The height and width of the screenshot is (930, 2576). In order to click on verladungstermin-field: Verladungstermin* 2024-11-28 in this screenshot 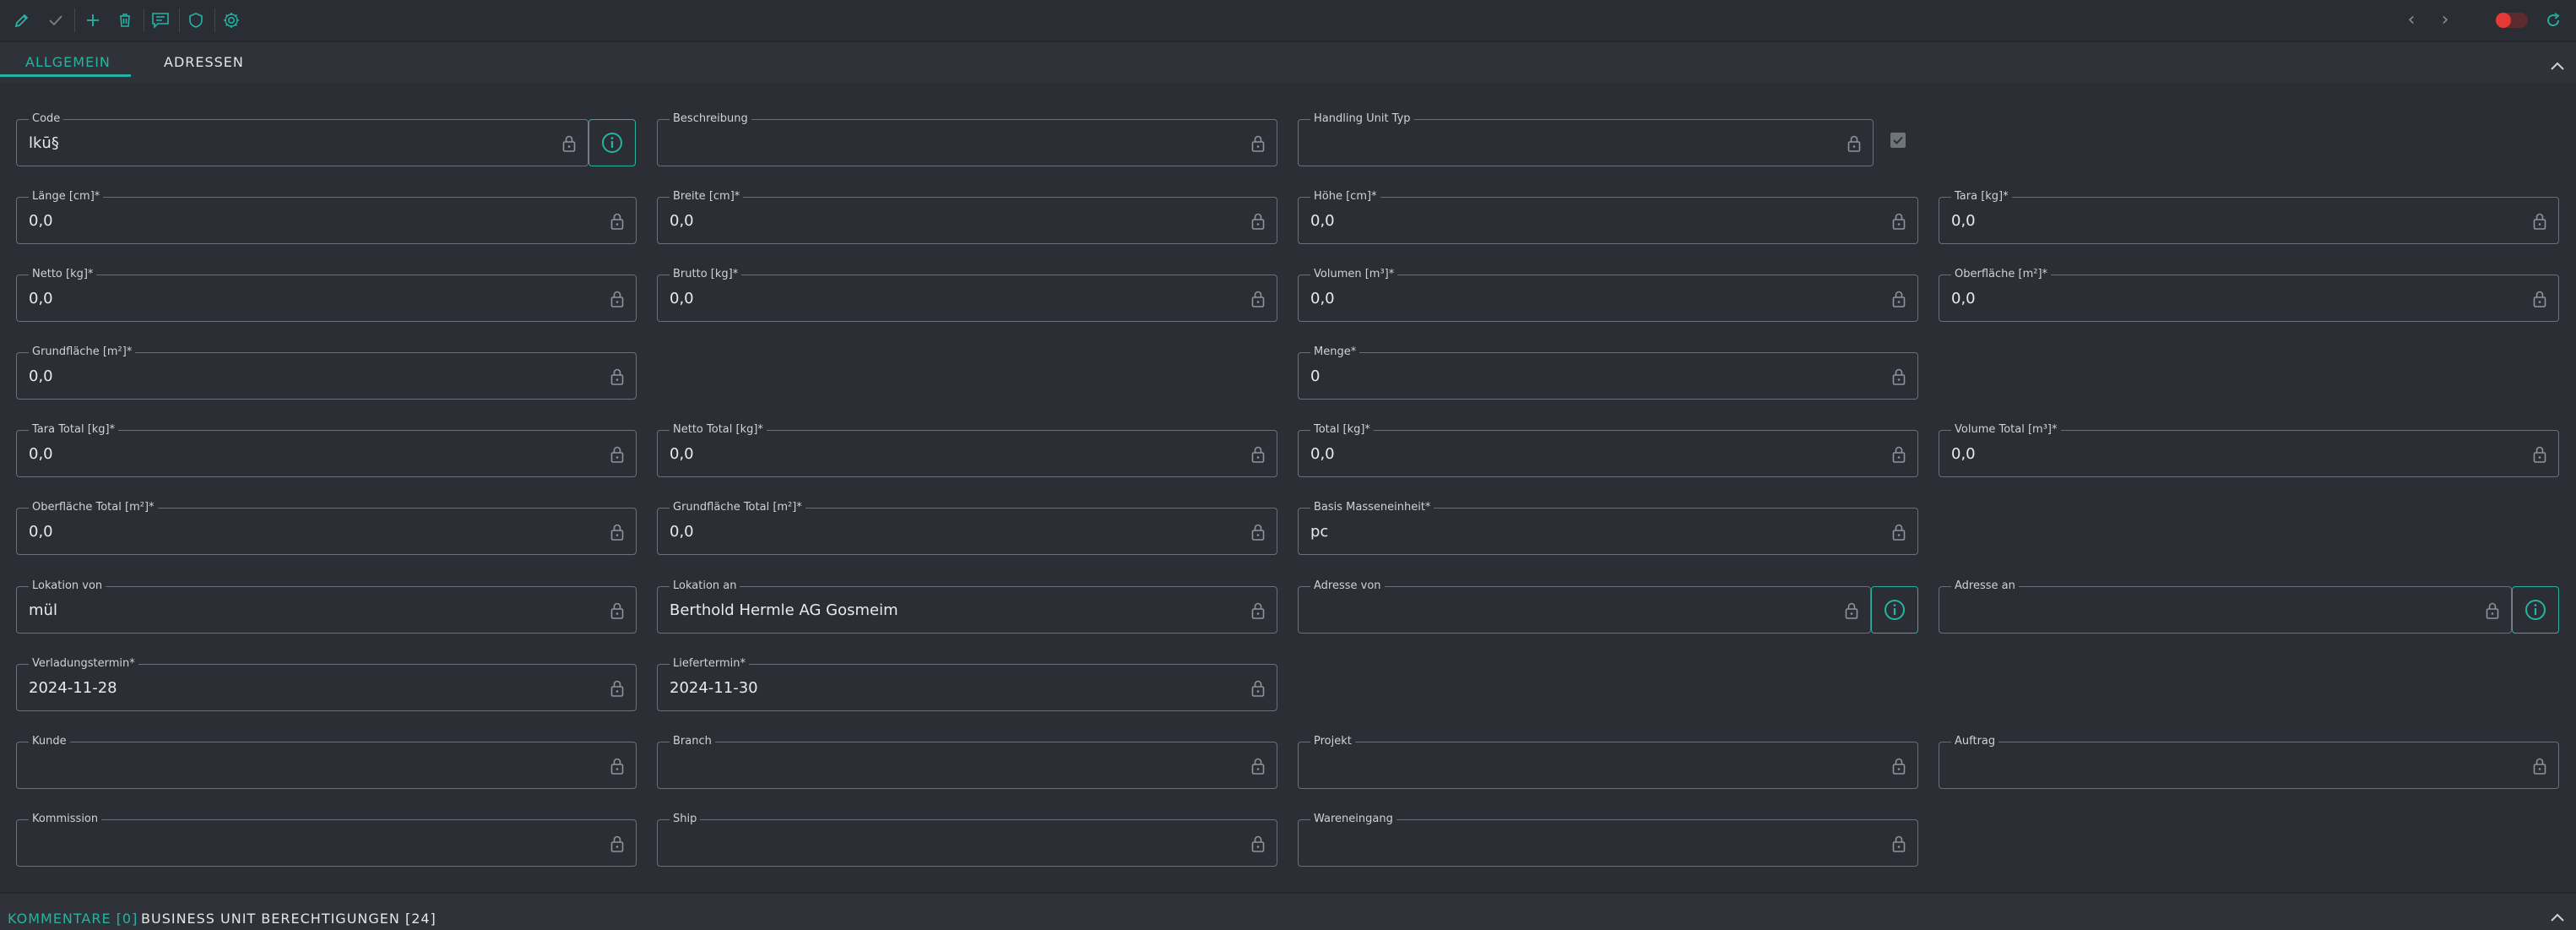, I will do `click(327, 683)`.